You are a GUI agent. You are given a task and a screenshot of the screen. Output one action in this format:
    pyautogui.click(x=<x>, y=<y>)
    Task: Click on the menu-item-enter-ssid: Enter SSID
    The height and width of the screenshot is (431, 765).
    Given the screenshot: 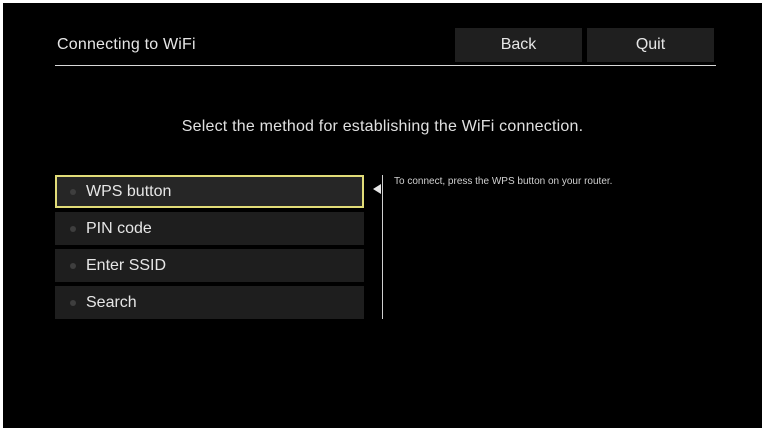 What is the action you would take?
    pyautogui.click(x=209, y=265)
    